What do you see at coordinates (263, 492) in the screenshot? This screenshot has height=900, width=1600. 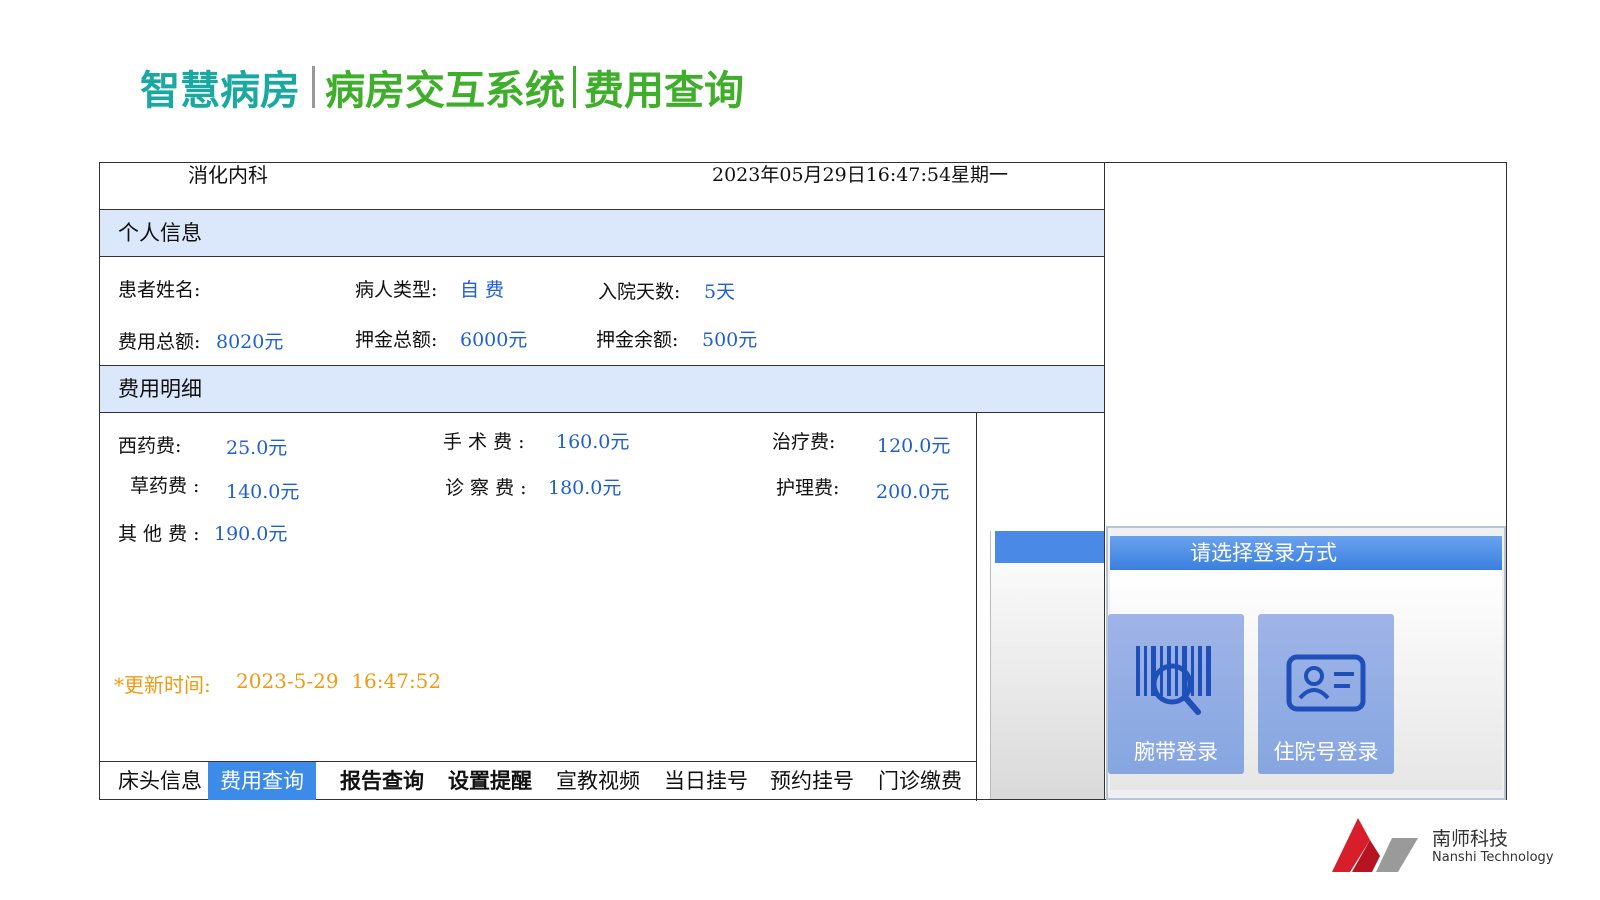 I see `fee-value-herbal-medicine: 140.0元` at bounding box center [263, 492].